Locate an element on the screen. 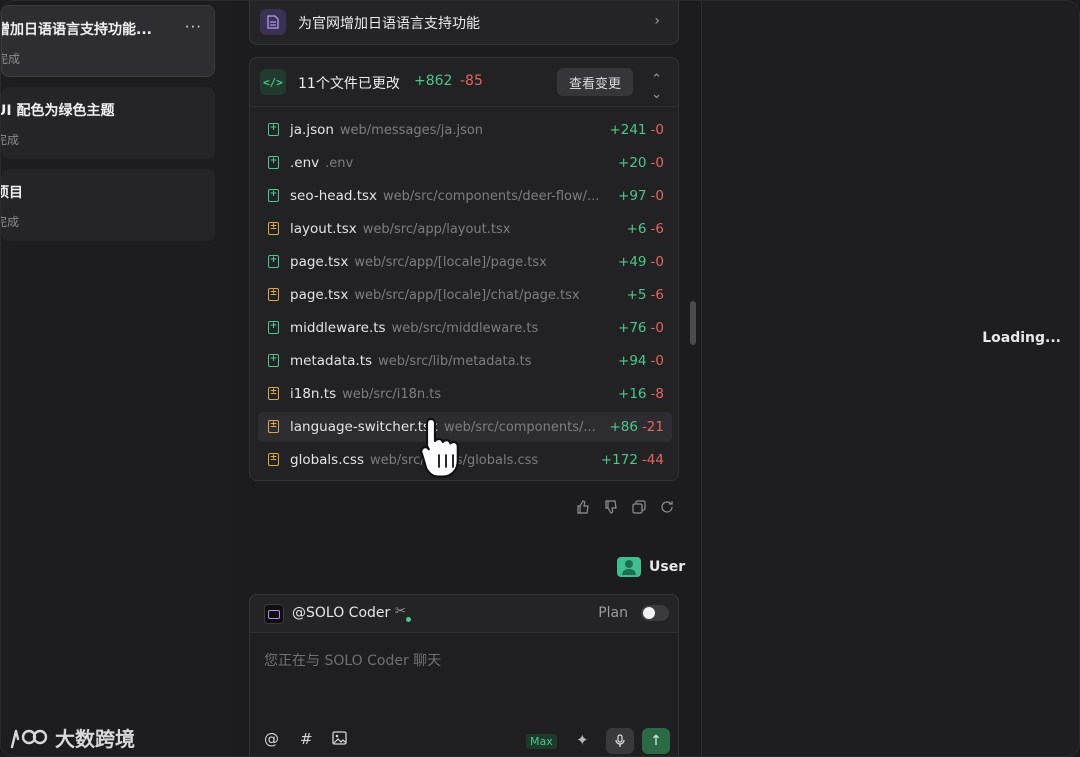 This screenshot has width=1080, height=757. file-additions: +76 is located at coordinates (632, 328).